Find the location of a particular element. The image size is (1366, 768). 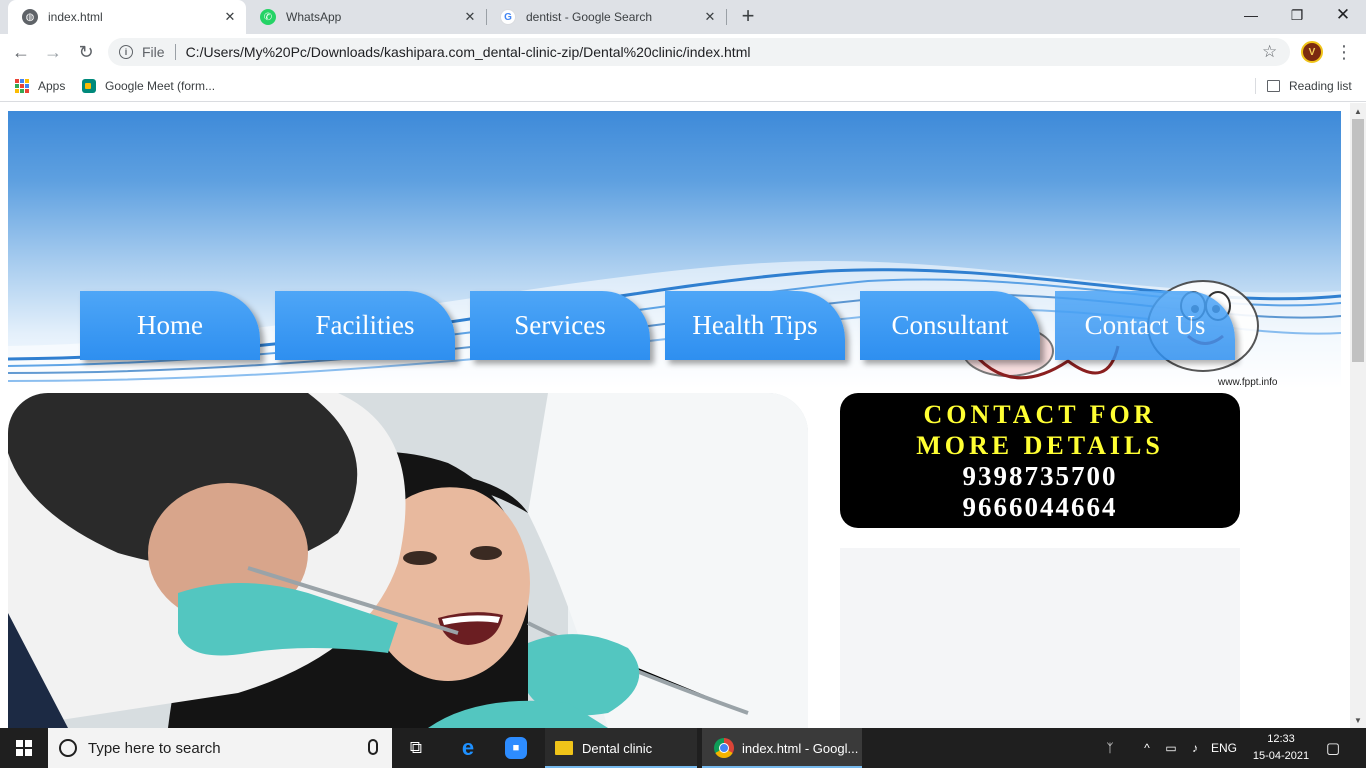

start-button is located at coordinates (24, 748).